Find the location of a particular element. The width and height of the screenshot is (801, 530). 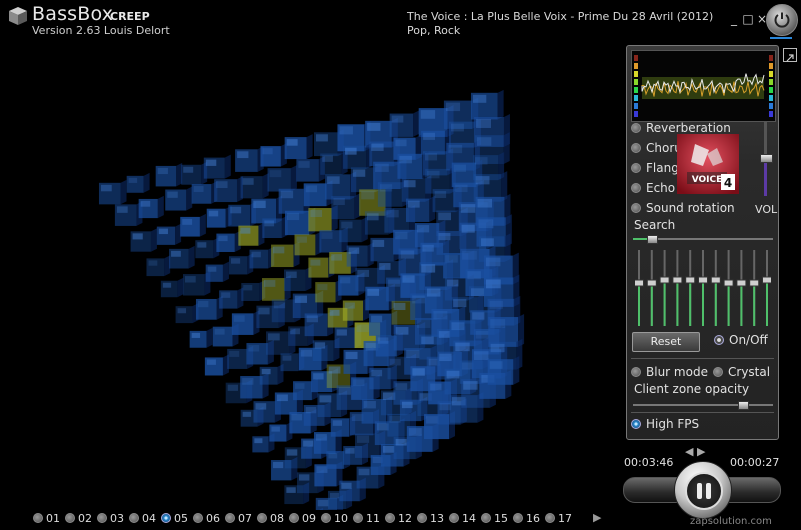

remaining-time: 00:00:27 is located at coordinates (755, 462).